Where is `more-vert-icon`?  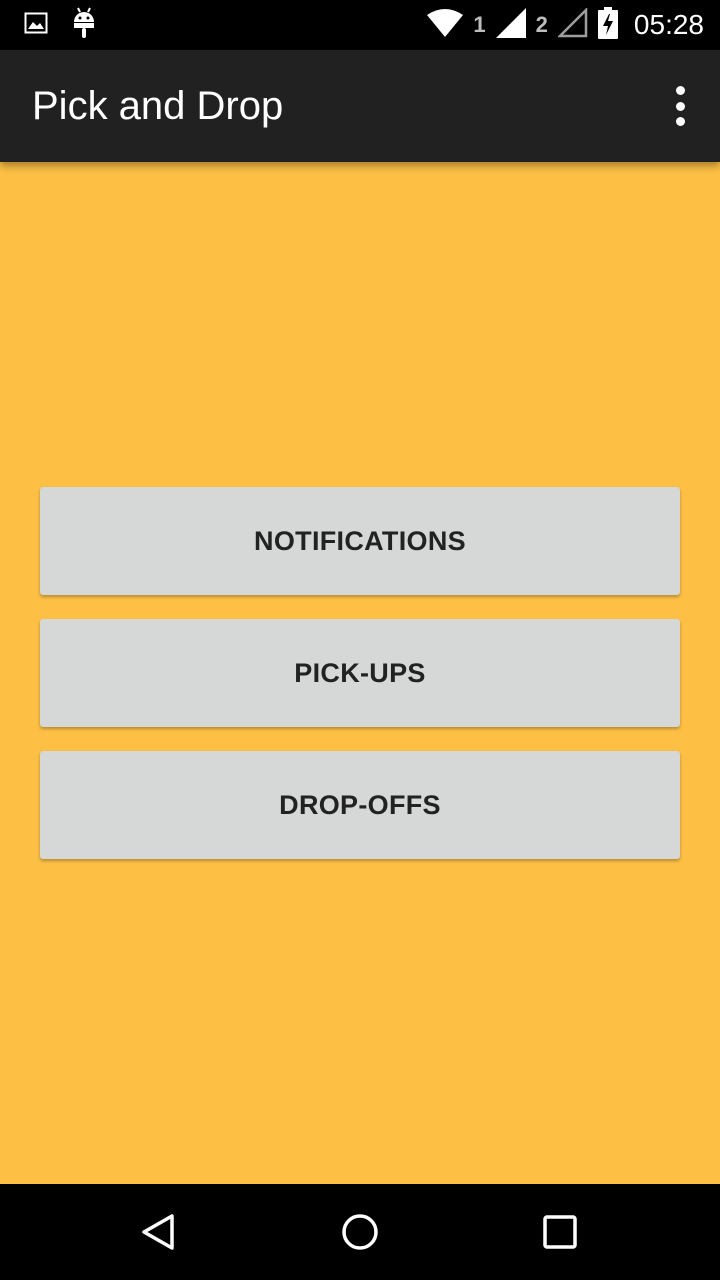
more-vert-icon is located at coordinates (680, 106).